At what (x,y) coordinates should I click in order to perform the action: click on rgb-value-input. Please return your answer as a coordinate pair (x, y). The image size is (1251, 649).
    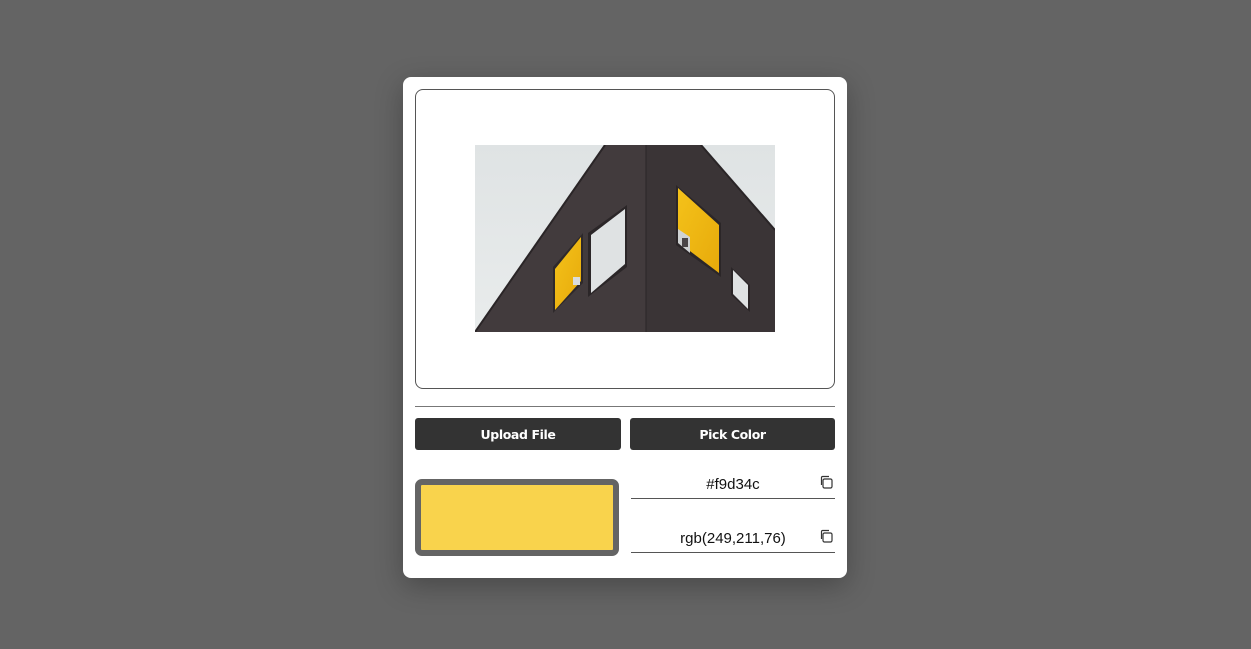
    Looking at the image, I should click on (733, 538).